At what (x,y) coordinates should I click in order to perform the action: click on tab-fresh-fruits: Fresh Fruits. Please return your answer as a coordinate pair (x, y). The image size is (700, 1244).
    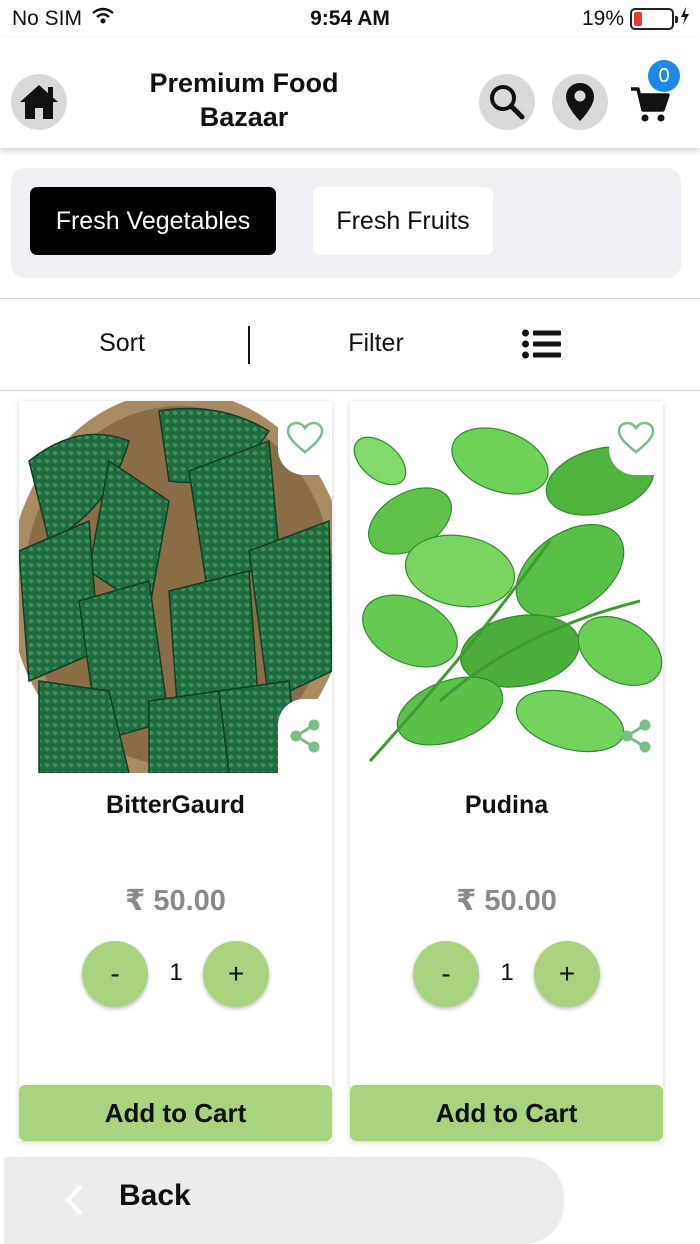
    Looking at the image, I should click on (403, 221).